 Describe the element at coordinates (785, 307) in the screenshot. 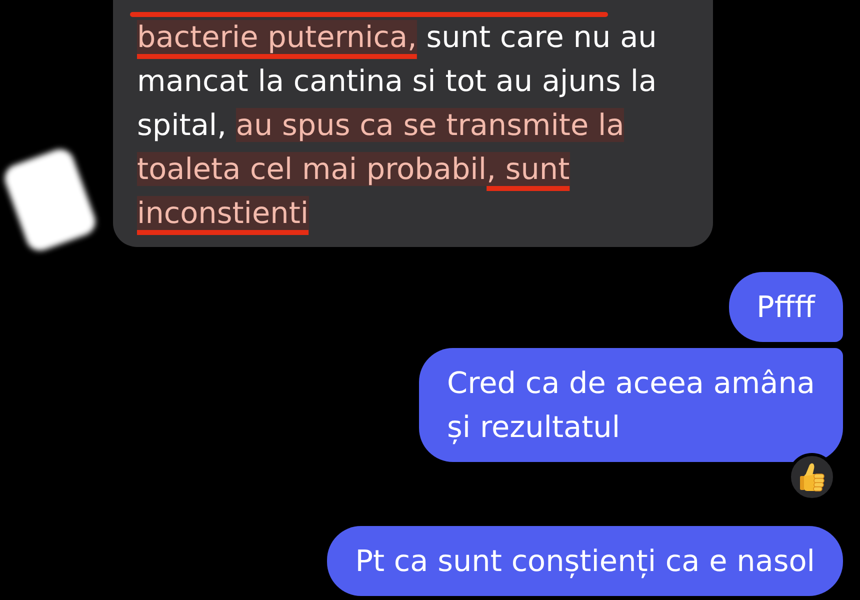

I see `message-text: Pffff` at that location.